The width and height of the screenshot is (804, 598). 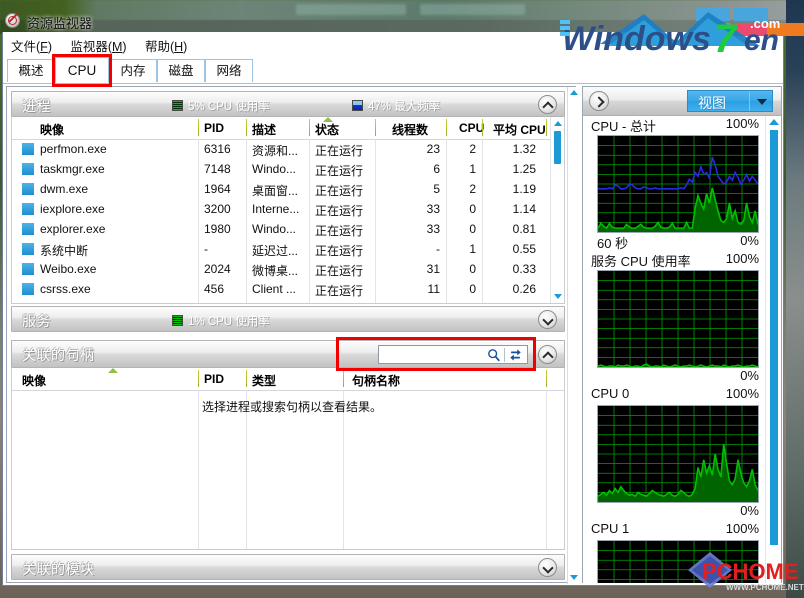 I want to click on tab-disk: 磁盘, so click(x=181, y=70).